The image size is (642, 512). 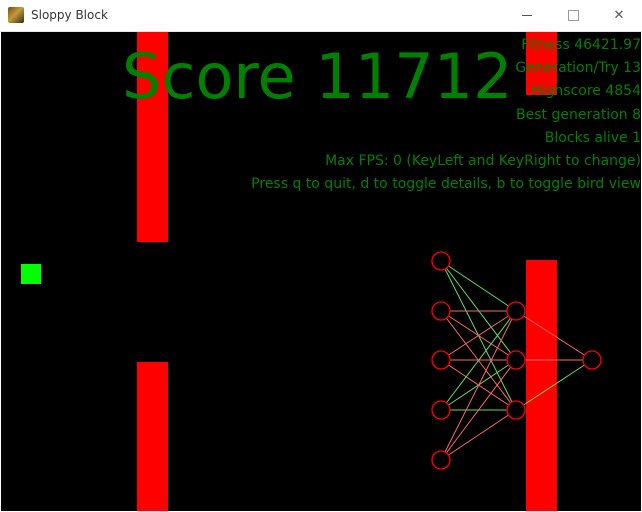 I want to click on minimize-button, so click(x=527, y=15).